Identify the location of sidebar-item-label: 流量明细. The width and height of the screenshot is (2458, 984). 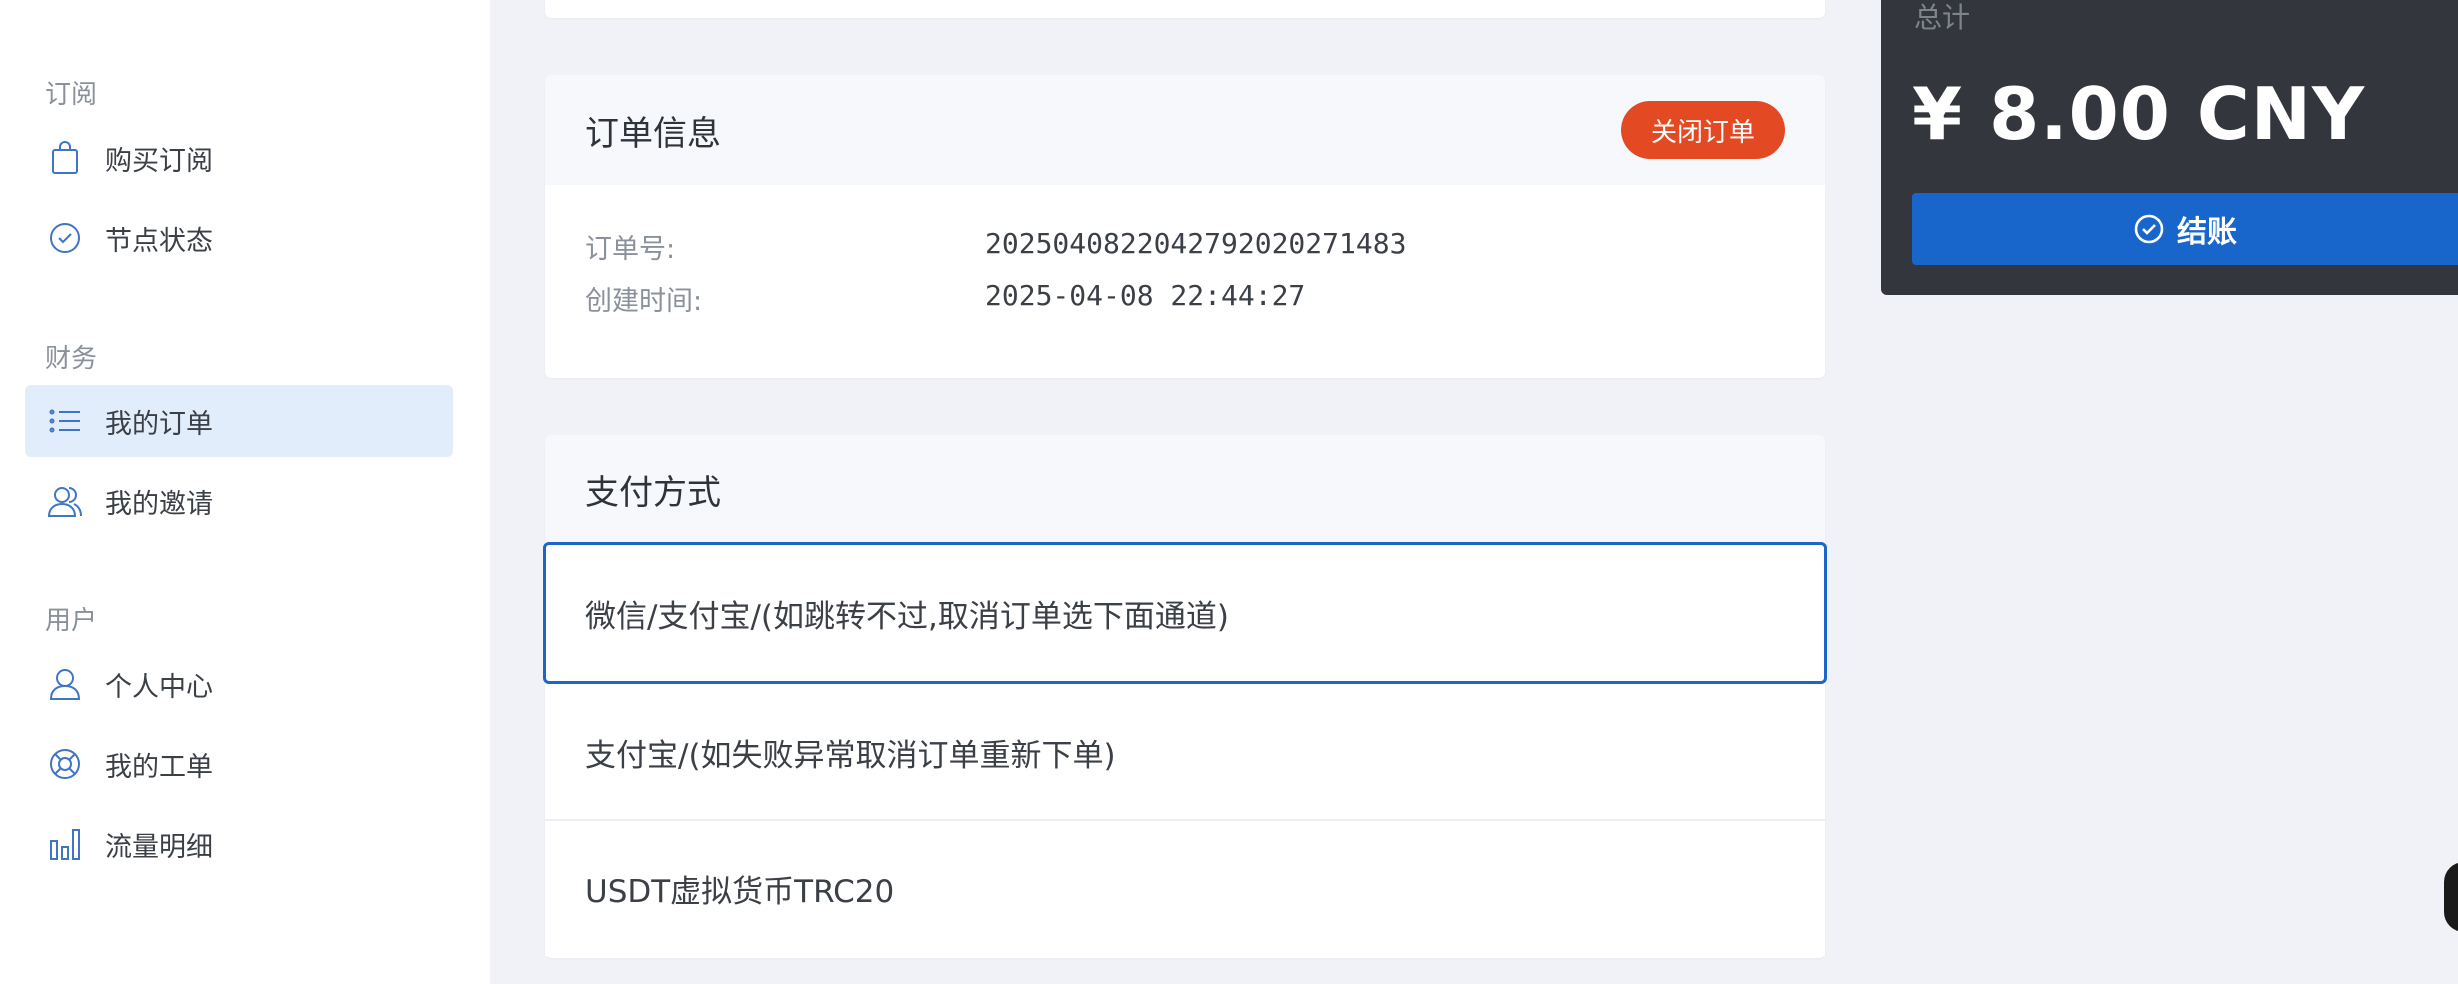
(159, 847).